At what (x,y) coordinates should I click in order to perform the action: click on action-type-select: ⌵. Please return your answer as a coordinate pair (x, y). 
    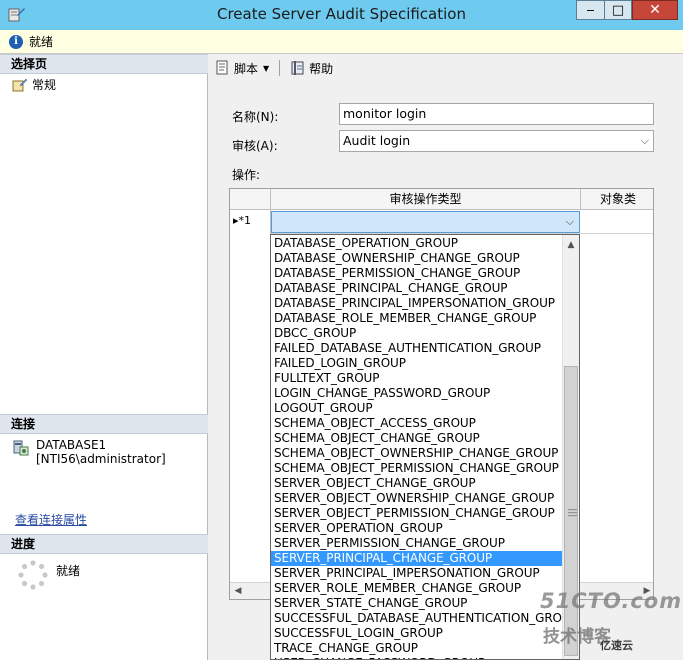
    Looking at the image, I should click on (425, 222).